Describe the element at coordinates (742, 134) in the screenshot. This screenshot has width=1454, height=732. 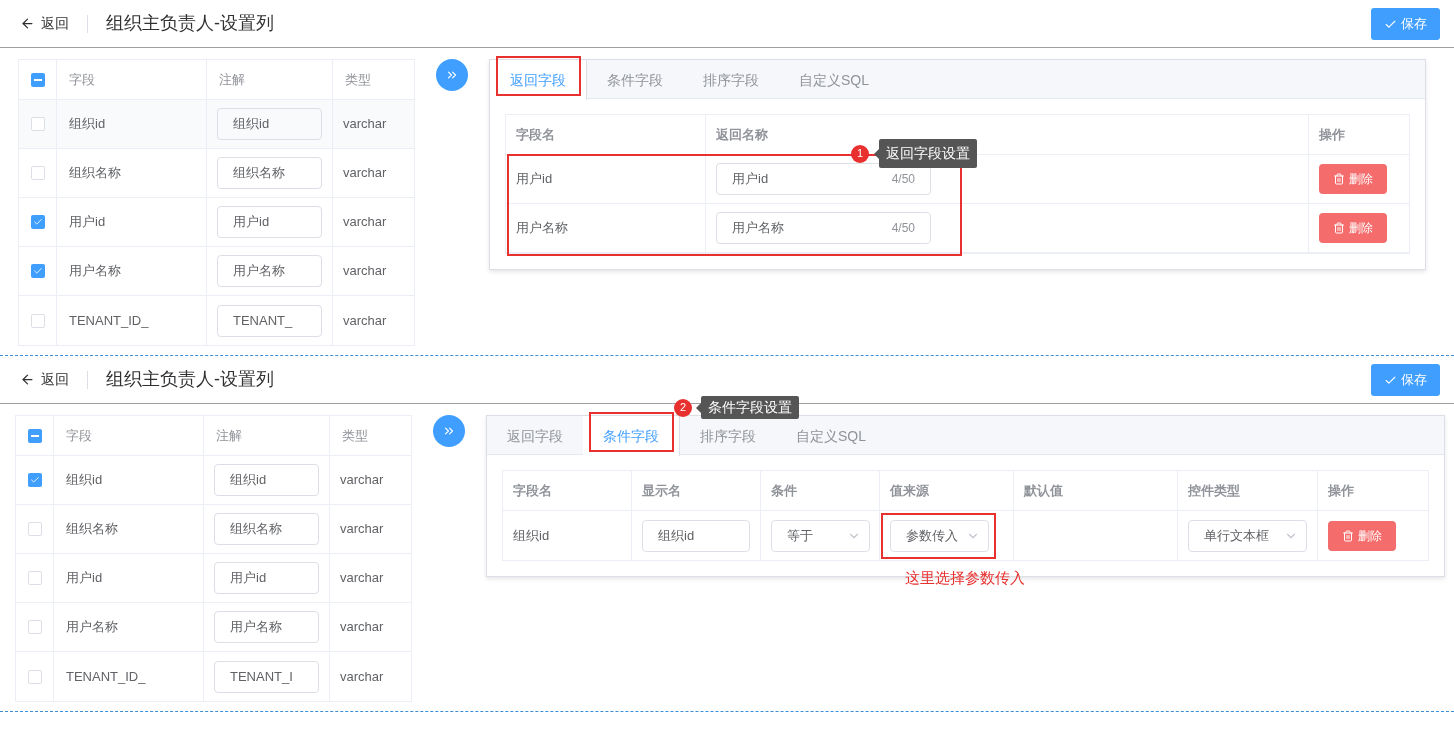
I see `column-header: 返回名称` at that location.